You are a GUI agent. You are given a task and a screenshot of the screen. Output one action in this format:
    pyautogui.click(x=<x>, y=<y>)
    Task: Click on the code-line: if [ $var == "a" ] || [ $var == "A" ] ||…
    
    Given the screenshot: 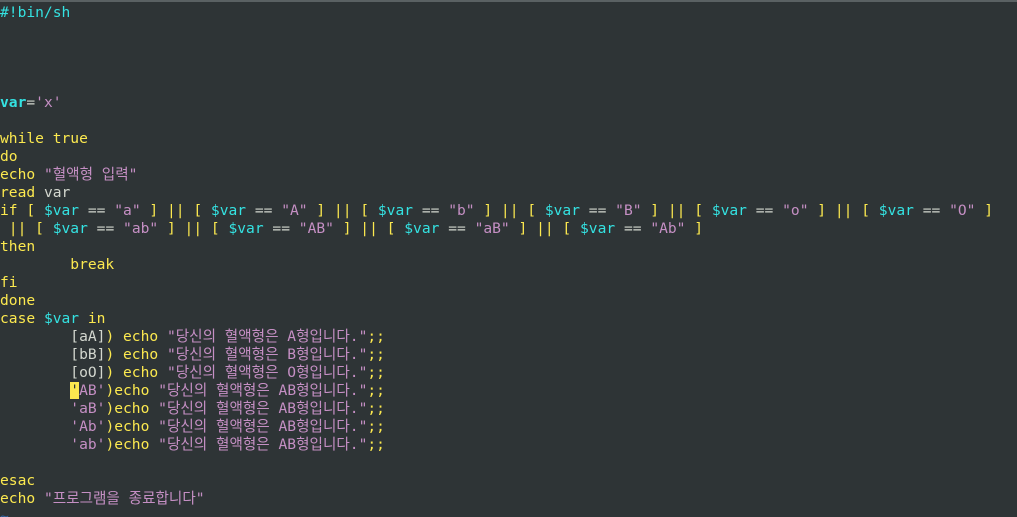 What is the action you would take?
    pyautogui.click(x=496, y=211)
    